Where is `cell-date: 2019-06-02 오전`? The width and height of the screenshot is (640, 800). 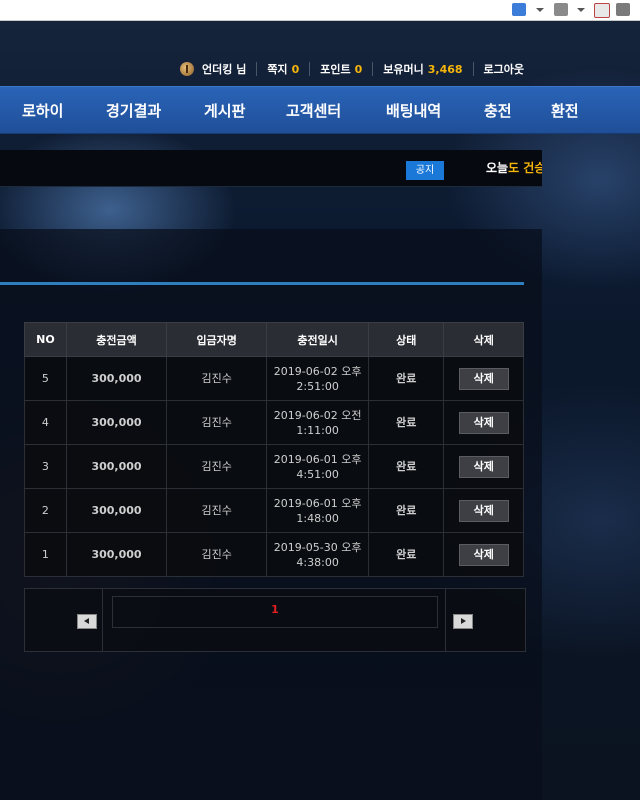
cell-date: 2019-06-02 오전 is located at coordinates (317, 415).